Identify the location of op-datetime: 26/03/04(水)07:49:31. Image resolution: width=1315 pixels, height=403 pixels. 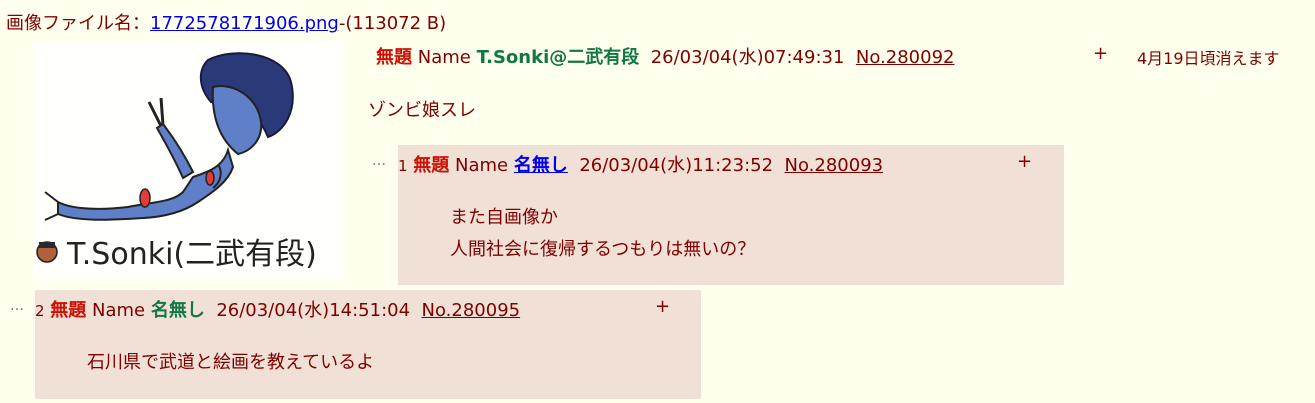
(747, 57).